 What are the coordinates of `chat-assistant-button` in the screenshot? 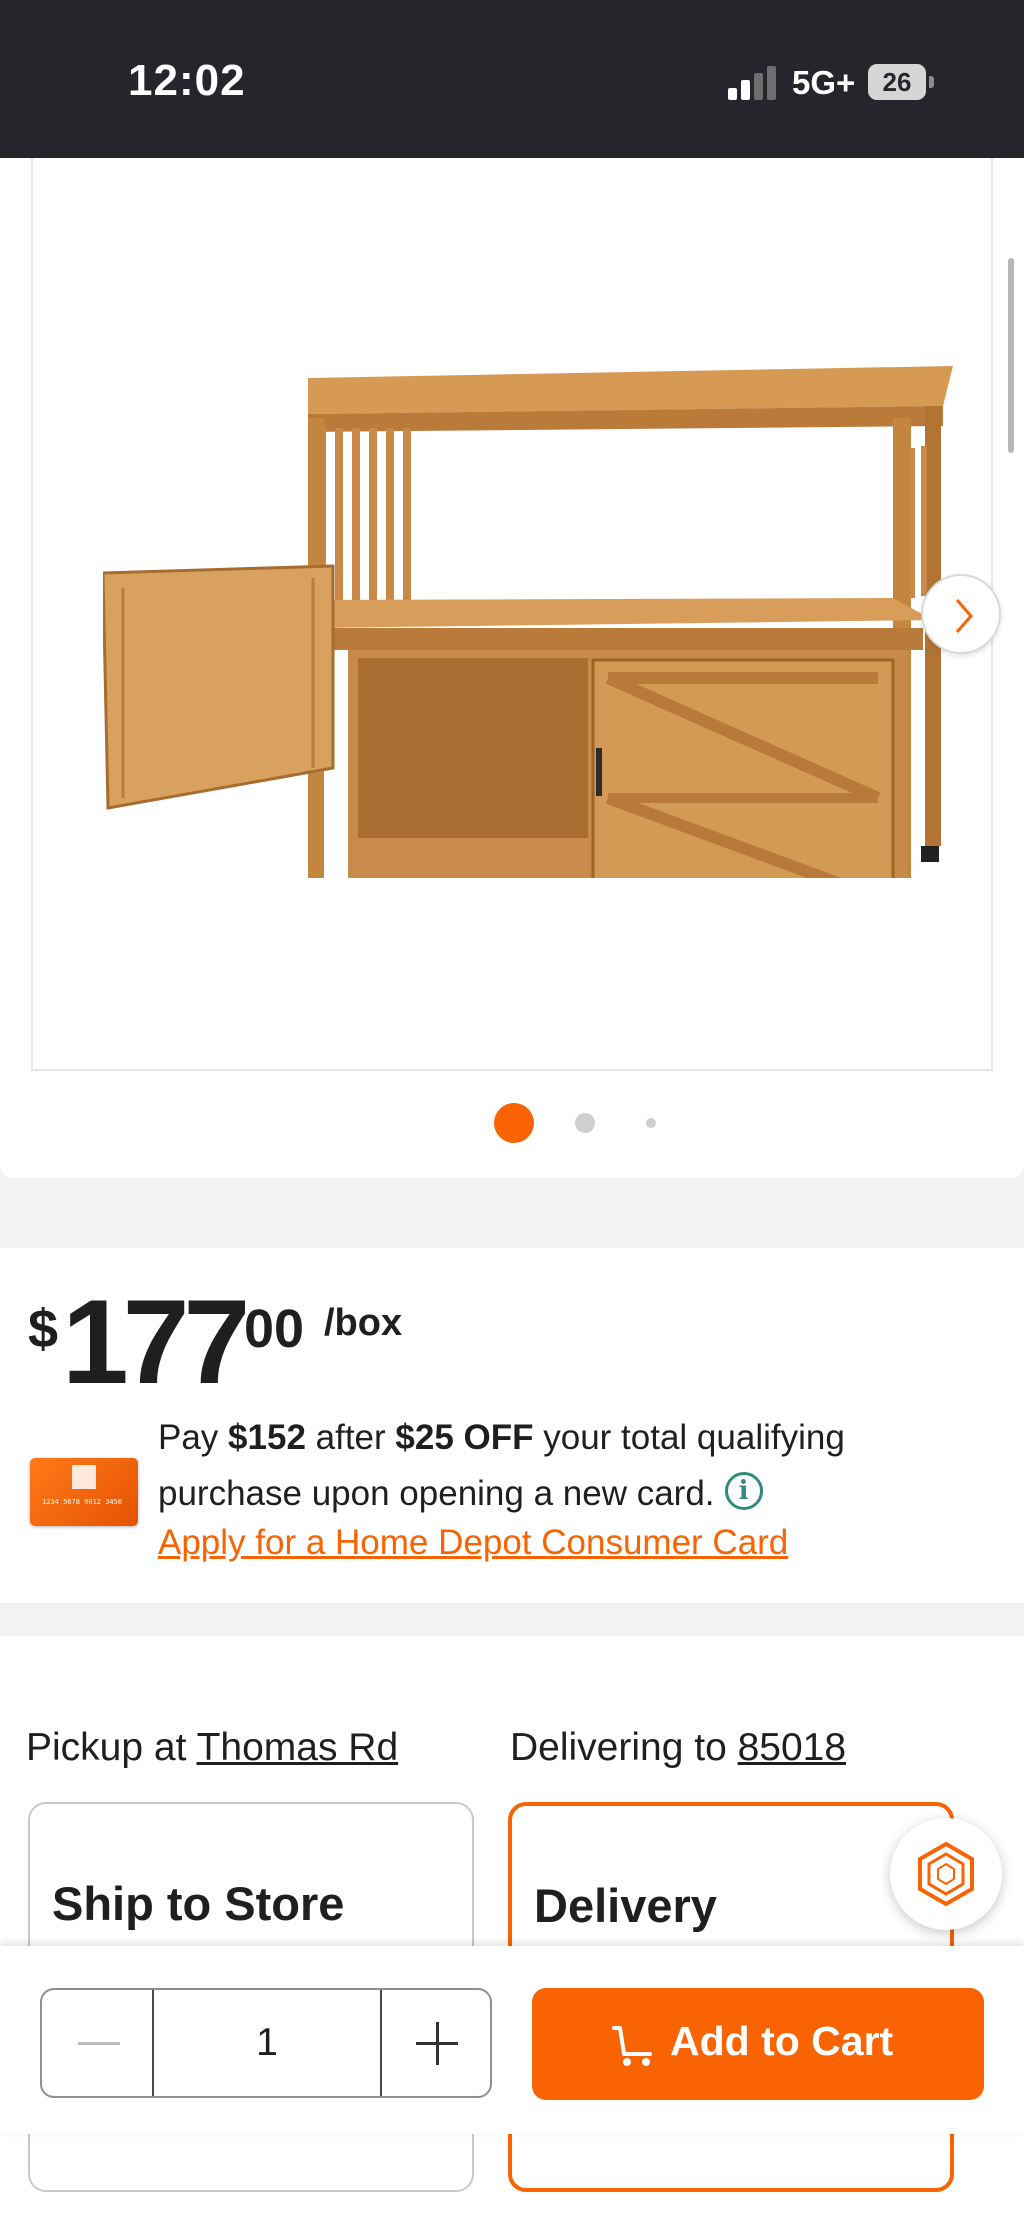 It's located at (946, 1874).